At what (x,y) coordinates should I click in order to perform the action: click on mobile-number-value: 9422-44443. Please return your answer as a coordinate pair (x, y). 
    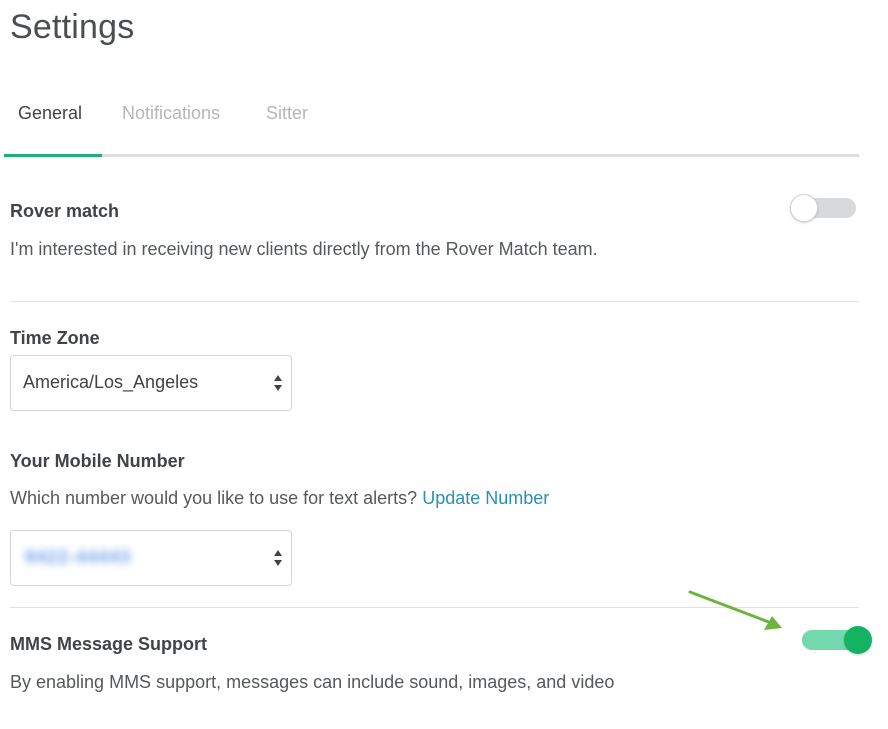
    Looking at the image, I should click on (78, 557).